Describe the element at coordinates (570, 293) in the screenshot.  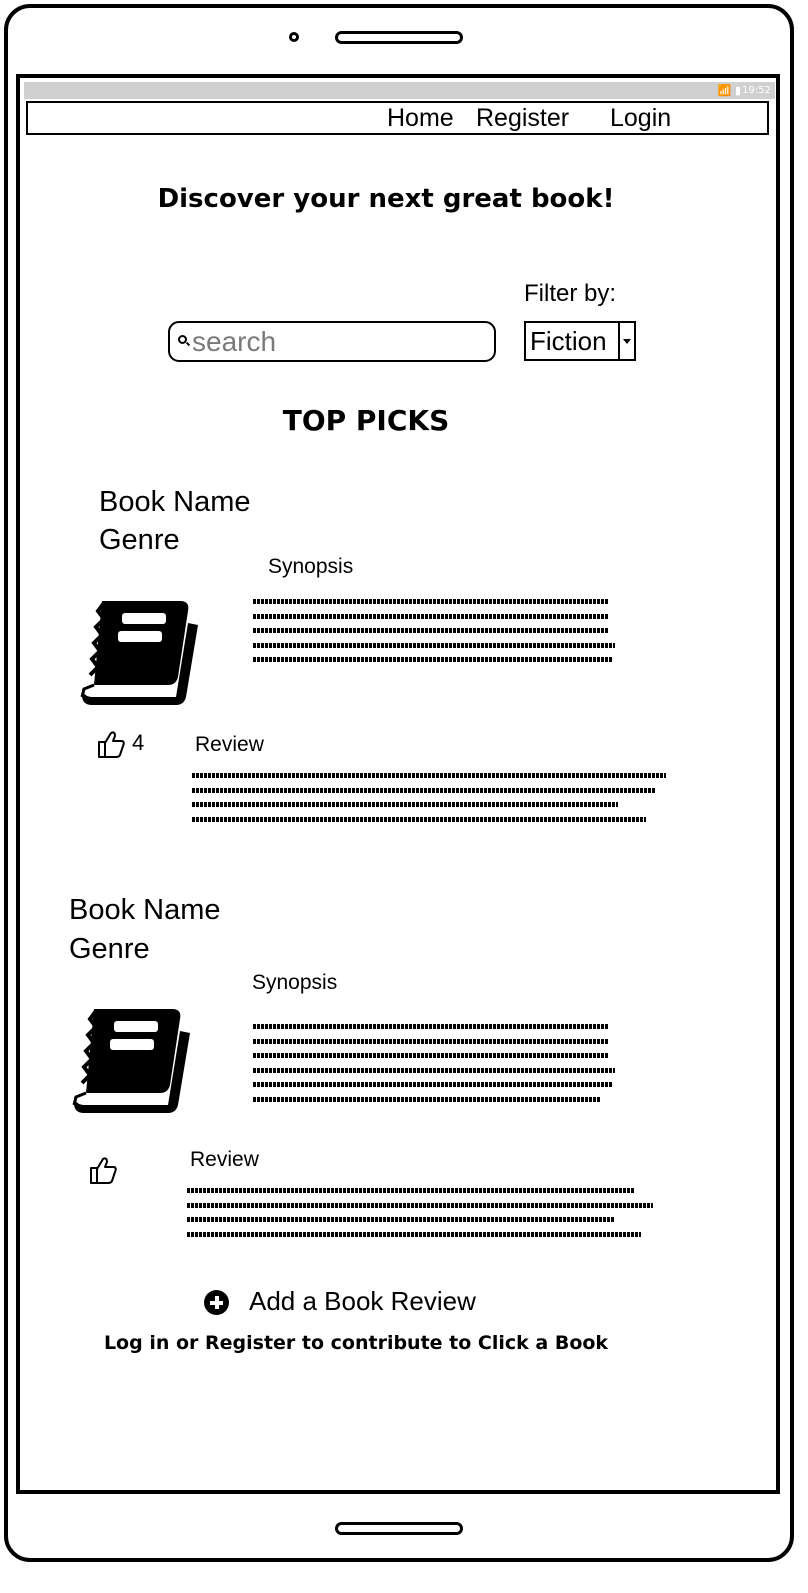
I see `filter-label: Filter by:` at that location.